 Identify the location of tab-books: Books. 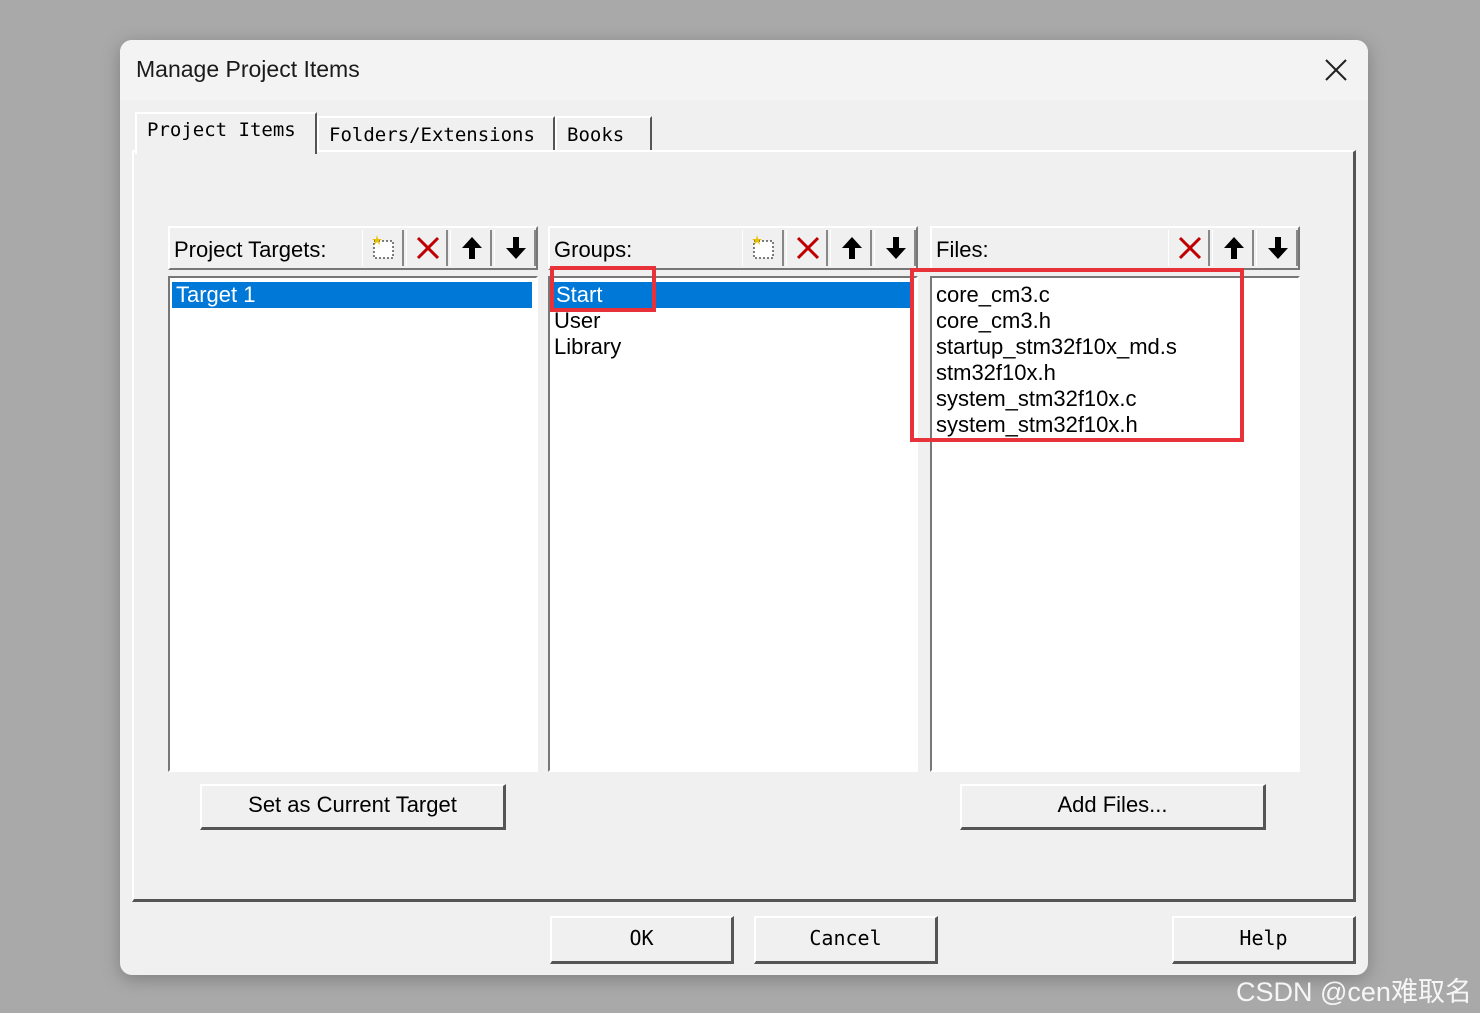
(603, 133).